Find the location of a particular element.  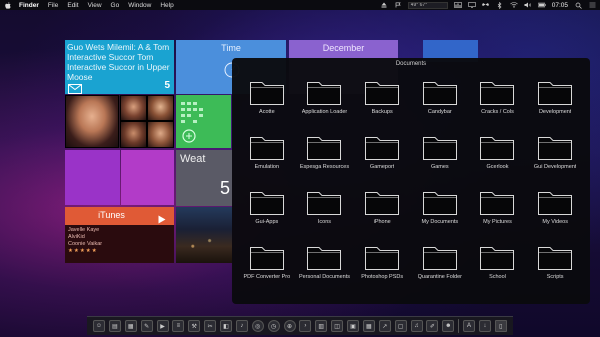

finder-icon: ☺ is located at coordinates (99, 326).